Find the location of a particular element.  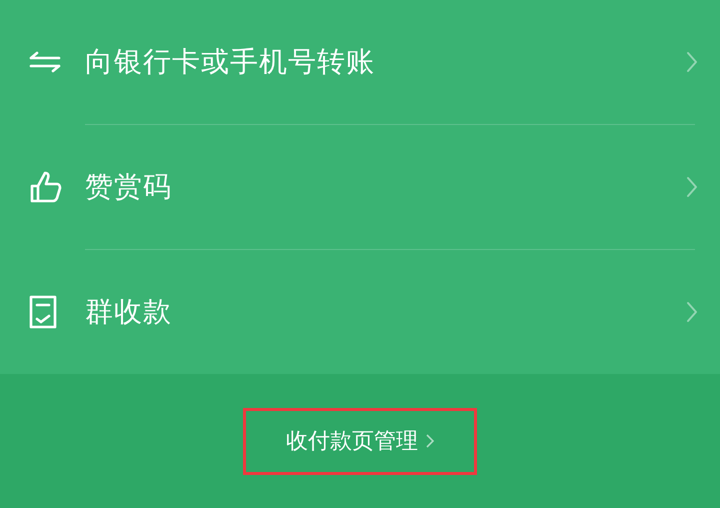

menu-item-label: 赞赏码 is located at coordinates (385, 187).